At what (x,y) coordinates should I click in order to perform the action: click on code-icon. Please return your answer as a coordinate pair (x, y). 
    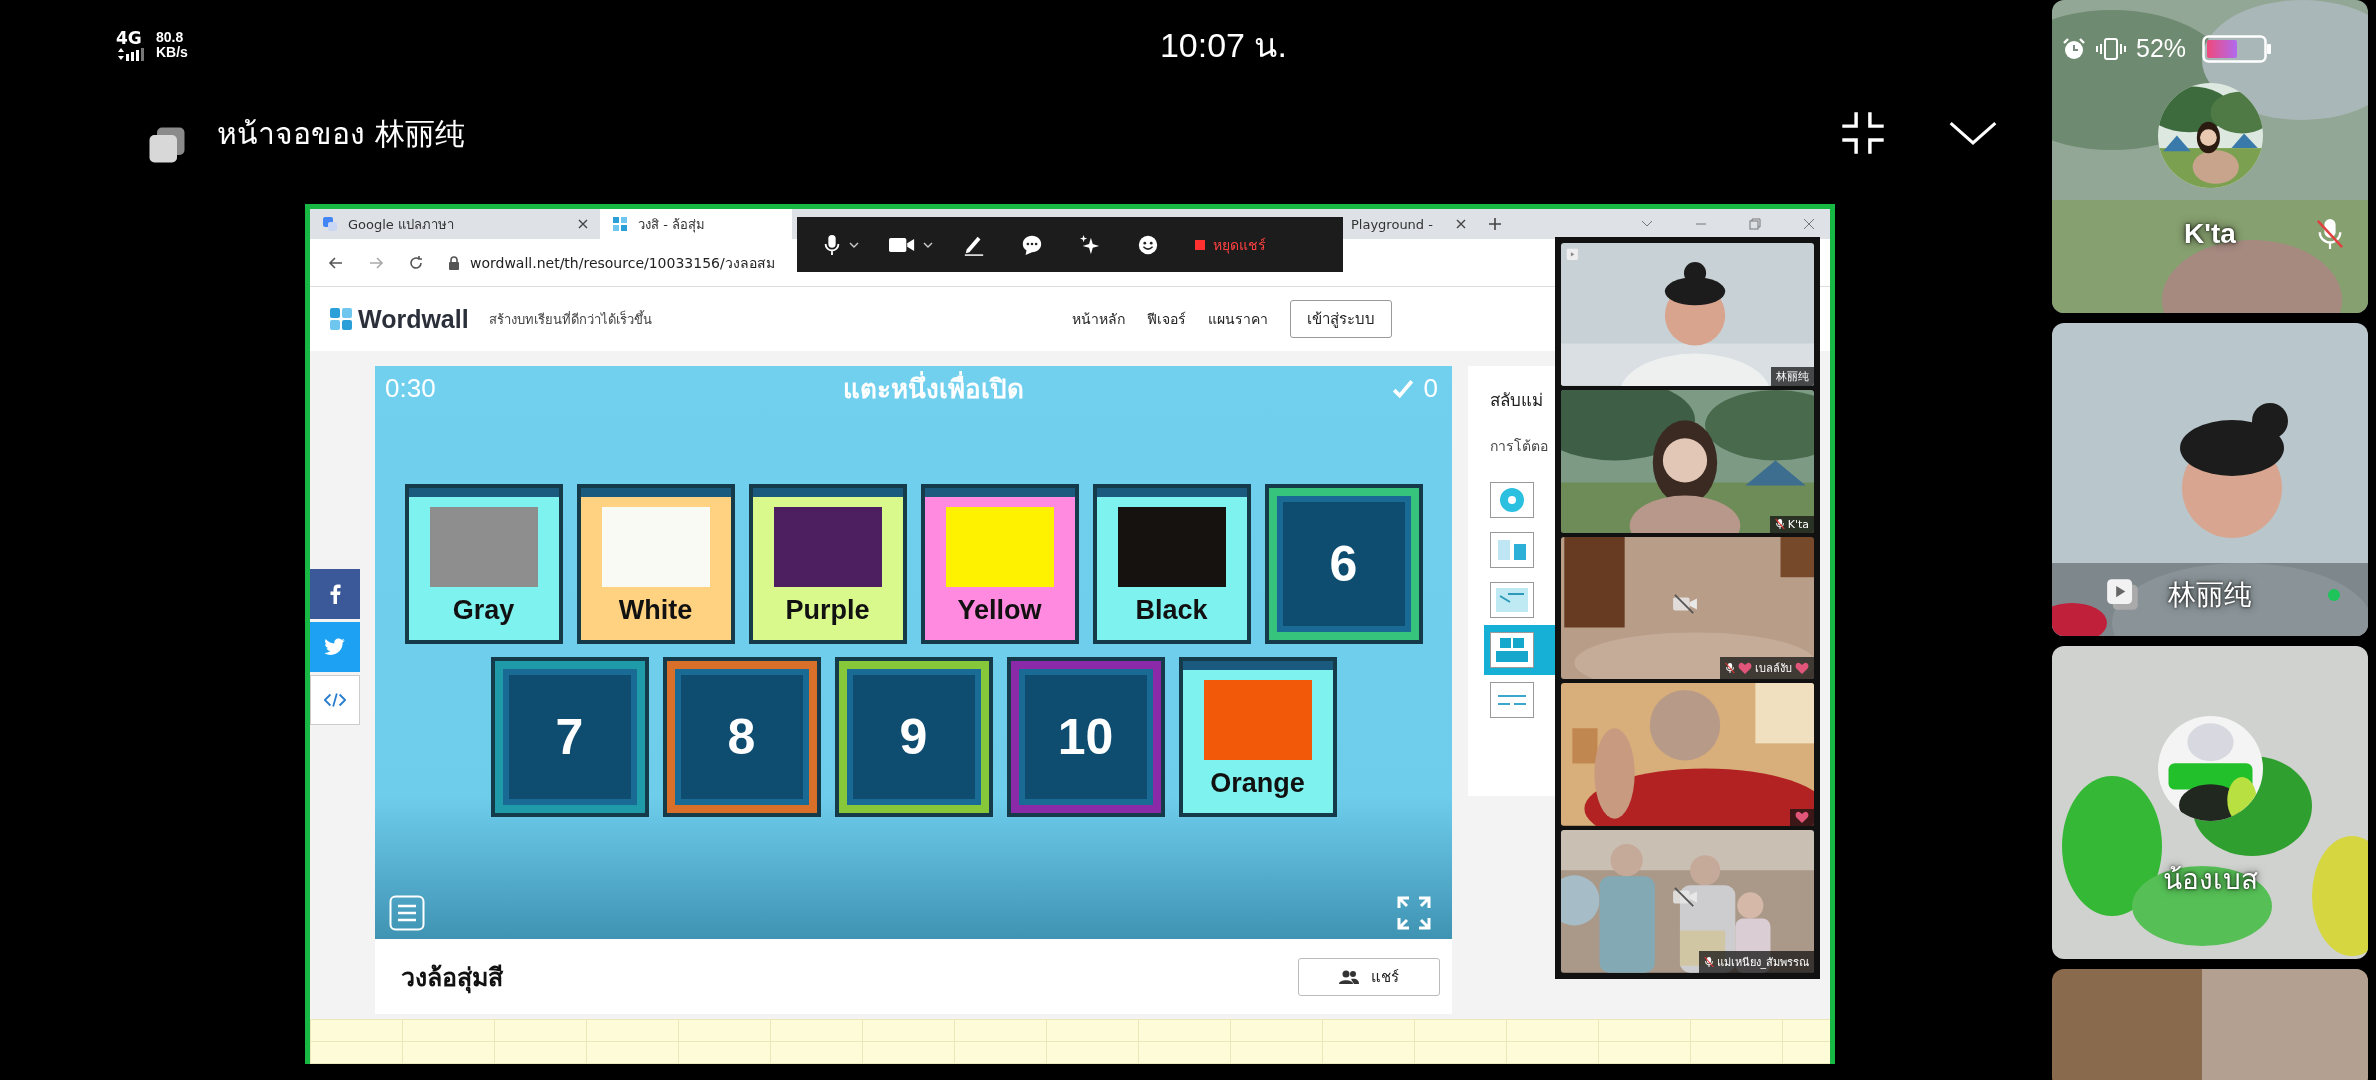
    Looking at the image, I should click on (335, 700).